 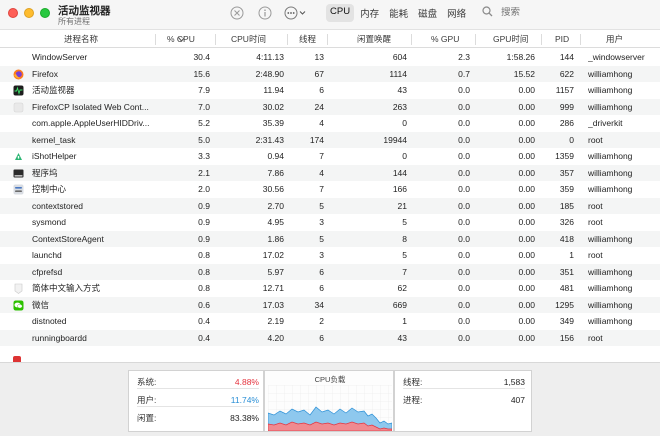 What do you see at coordinates (275, 337) in the screenshot?
I see `cpu-time-cell: 4.20` at bounding box center [275, 337].